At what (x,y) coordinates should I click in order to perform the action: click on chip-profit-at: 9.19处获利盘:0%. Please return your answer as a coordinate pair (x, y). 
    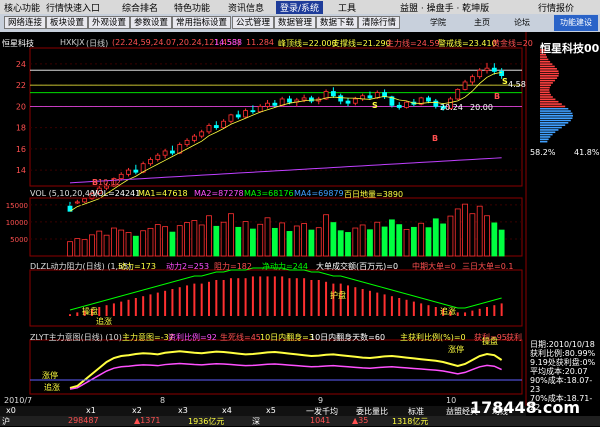
    Looking at the image, I should click on (563, 362).